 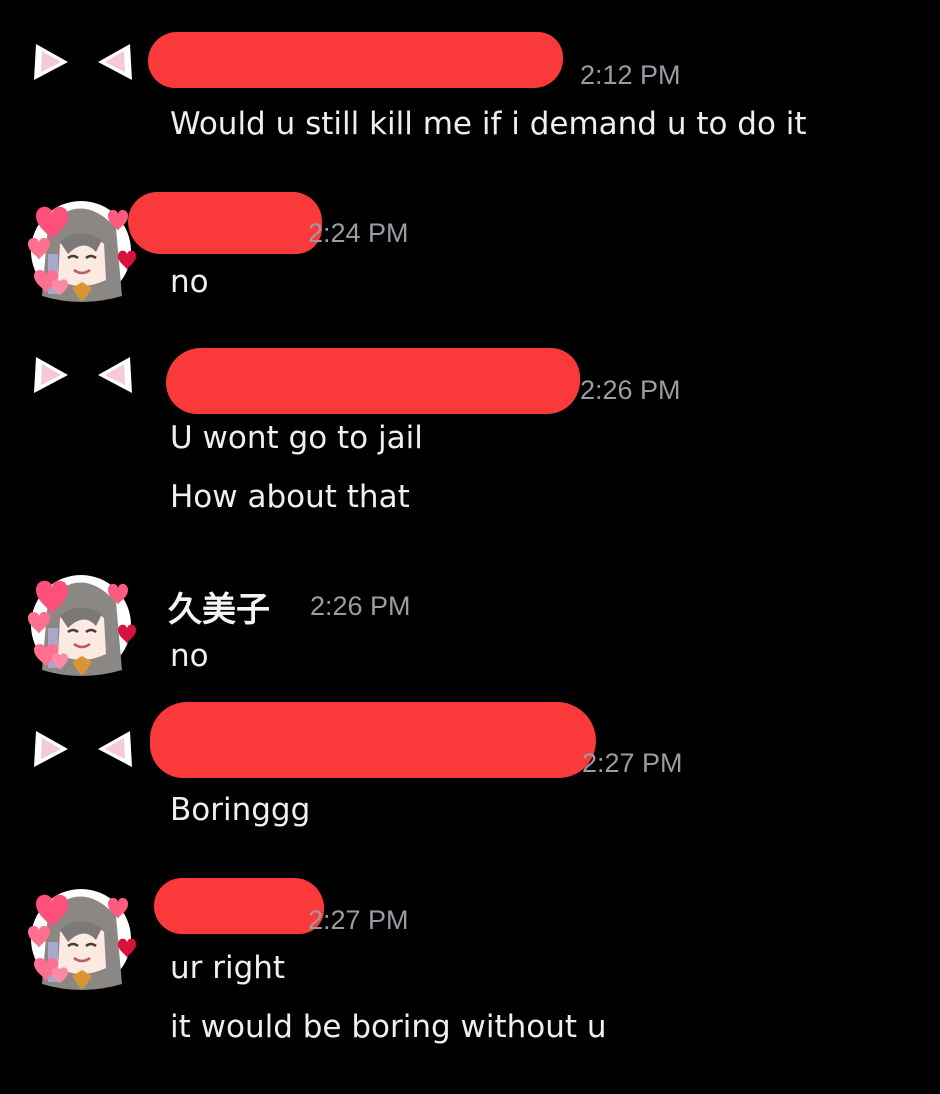 I want to click on message-text: ur right, so click(x=228, y=968).